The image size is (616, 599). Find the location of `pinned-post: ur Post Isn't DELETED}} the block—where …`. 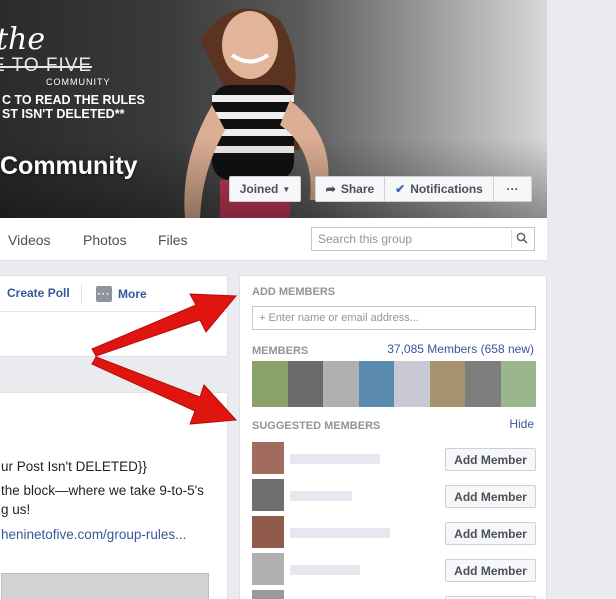

pinned-post: ur Post Isn't DELETED}} the block—where … is located at coordinates (114, 495).